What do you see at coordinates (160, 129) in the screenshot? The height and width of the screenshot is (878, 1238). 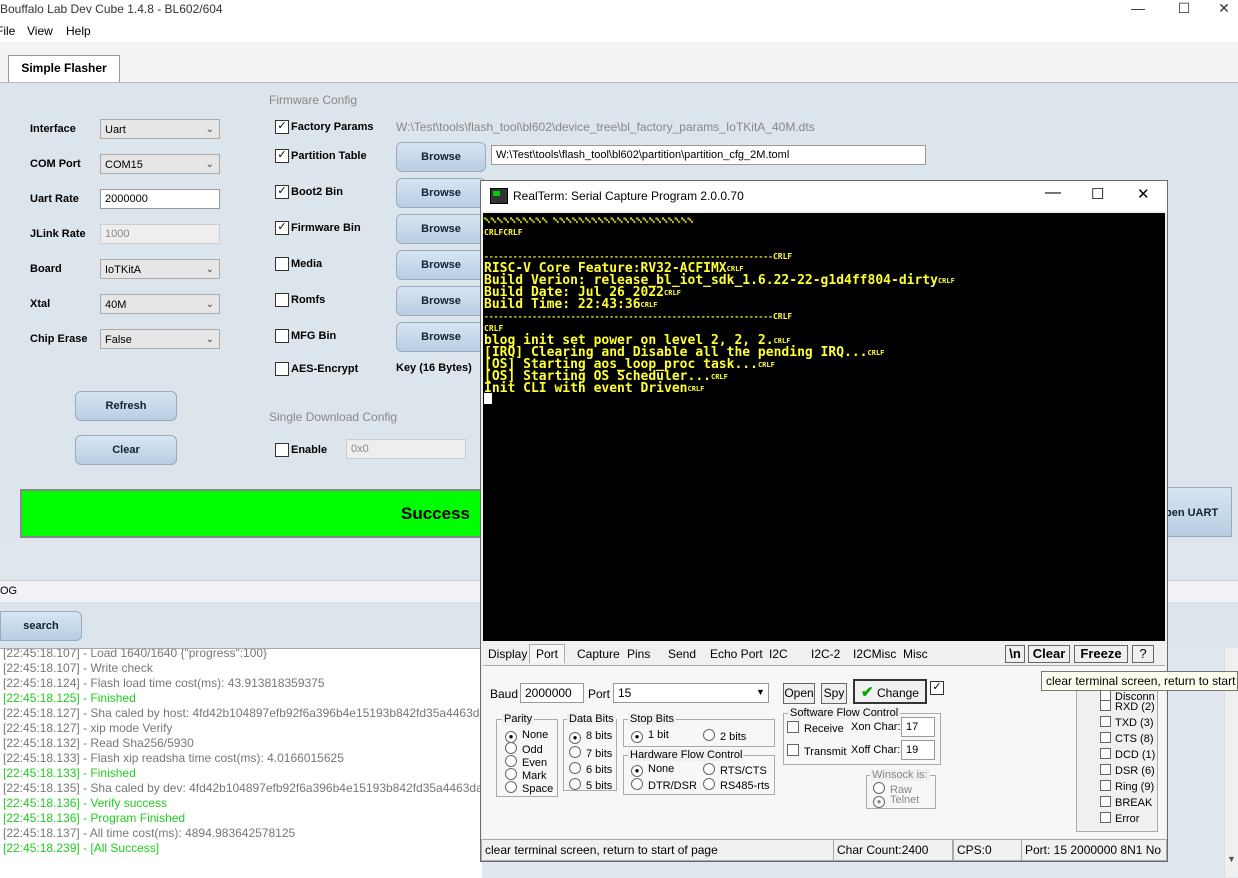 I see `interface-select: Uart ⌄` at bounding box center [160, 129].